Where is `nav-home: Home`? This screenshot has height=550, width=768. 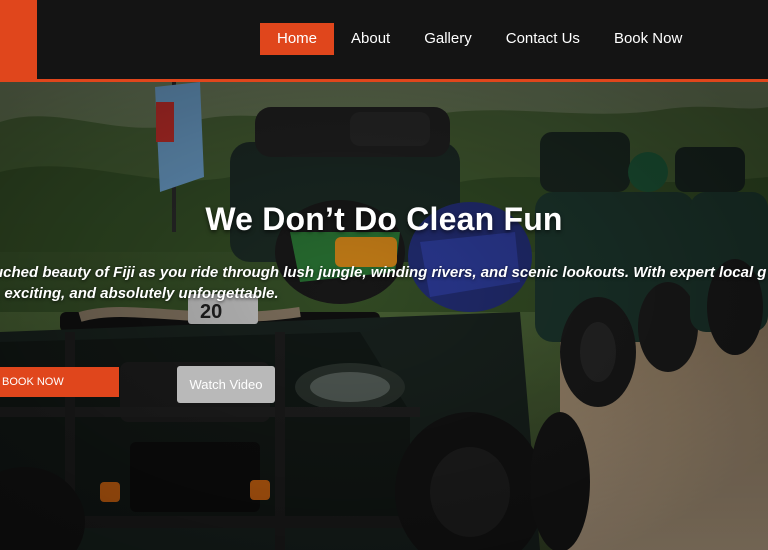 nav-home: Home is located at coordinates (297, 39).